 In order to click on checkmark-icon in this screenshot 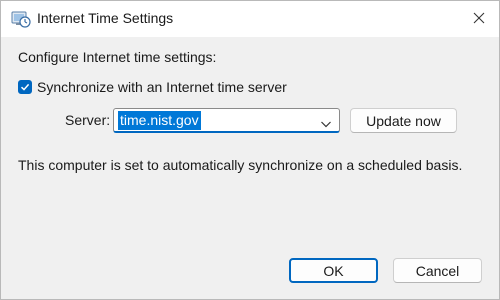, I will do `click(25, 87)`.